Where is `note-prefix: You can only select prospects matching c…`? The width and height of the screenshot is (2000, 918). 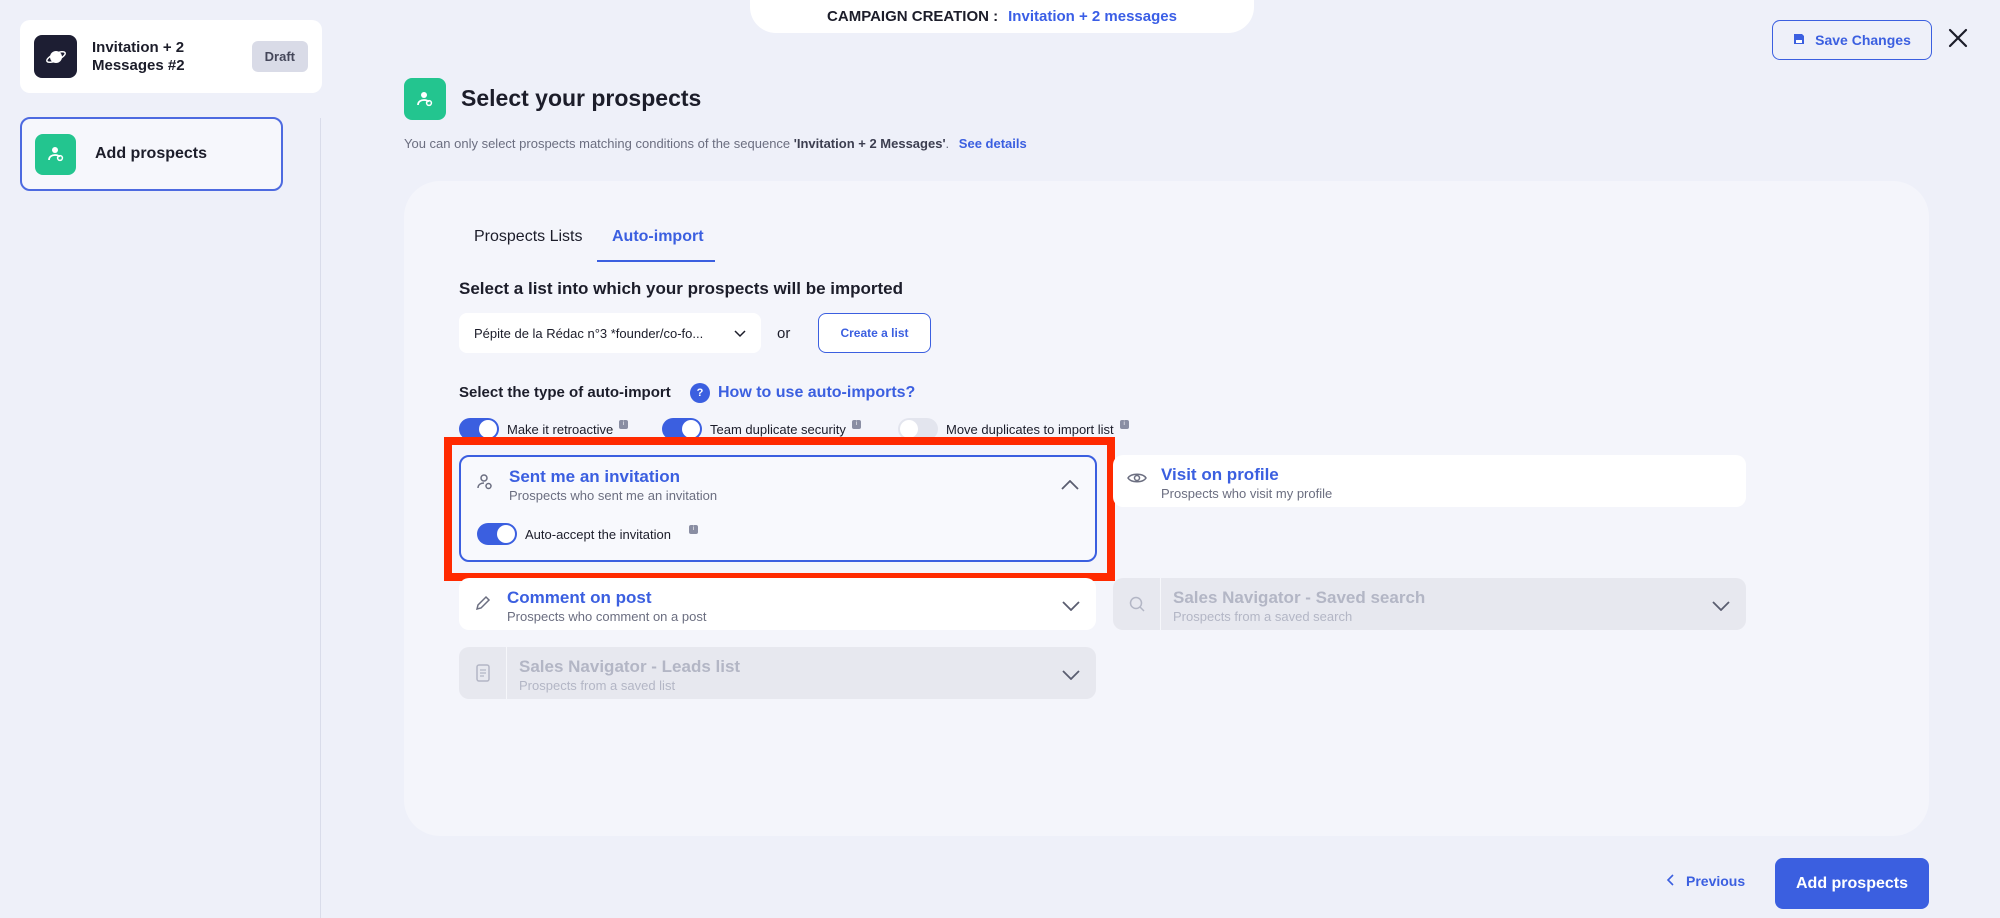 note-prefix: You can only select prospects matching c… is located at coordinates (599, 143).